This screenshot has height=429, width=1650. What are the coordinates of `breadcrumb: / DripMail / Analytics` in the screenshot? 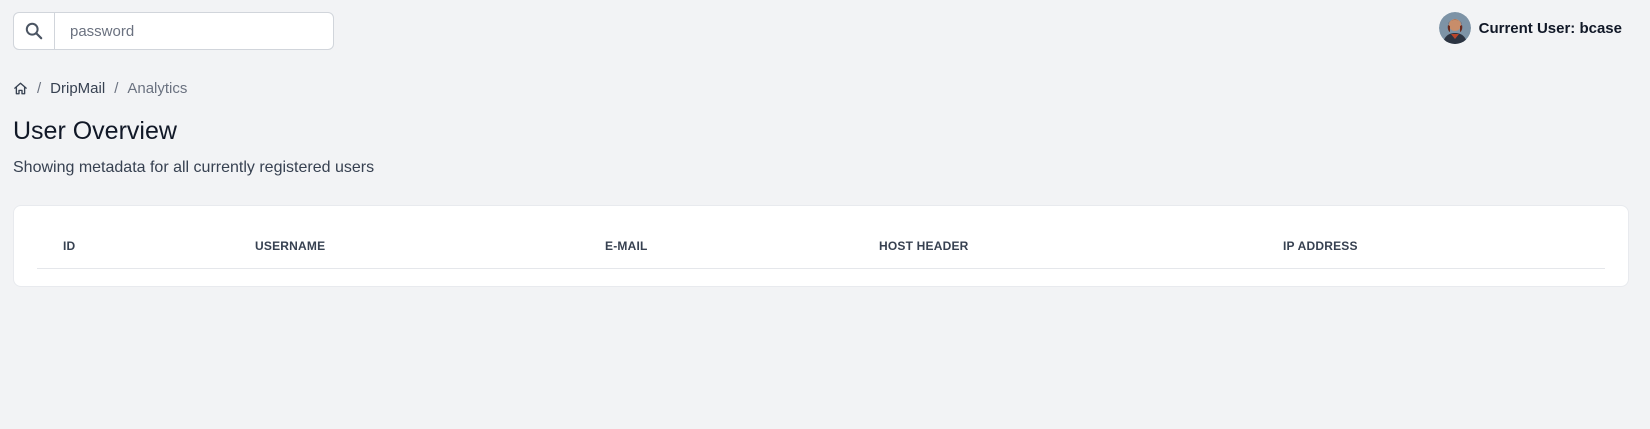 It's located at (100, 88).